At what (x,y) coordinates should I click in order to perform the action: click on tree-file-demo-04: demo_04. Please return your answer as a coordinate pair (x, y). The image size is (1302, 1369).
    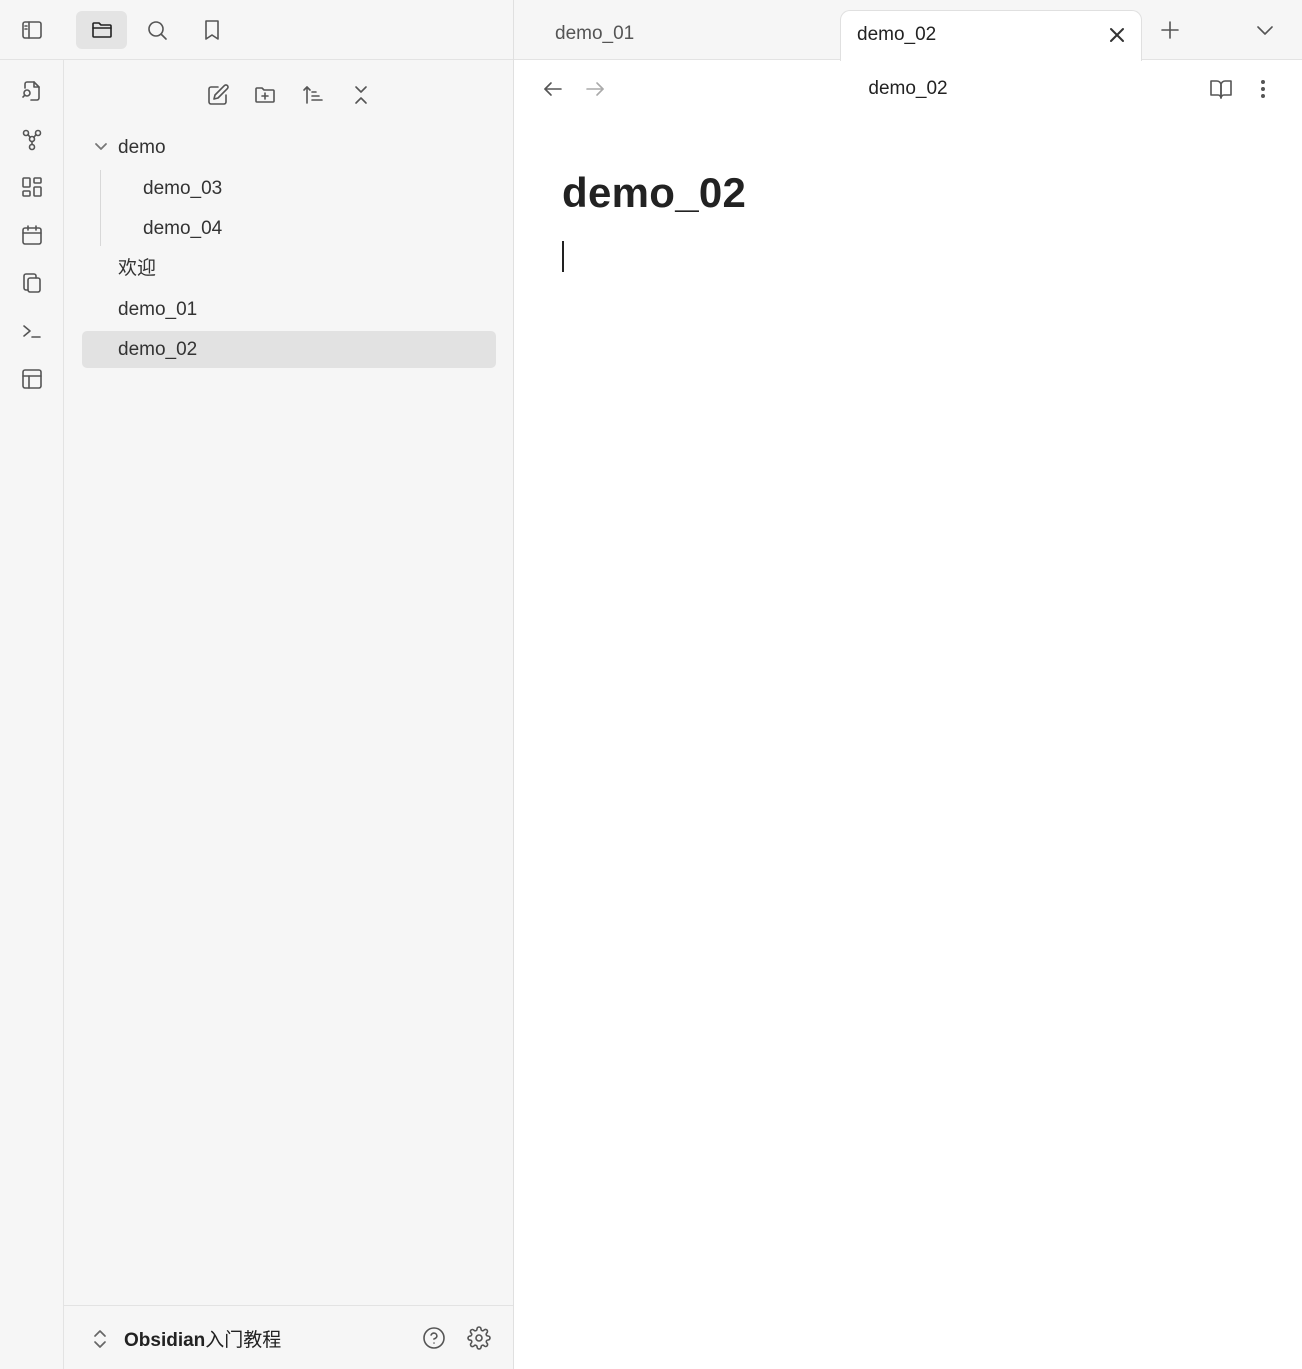
    Looking at the image, I should click on (182, 228).